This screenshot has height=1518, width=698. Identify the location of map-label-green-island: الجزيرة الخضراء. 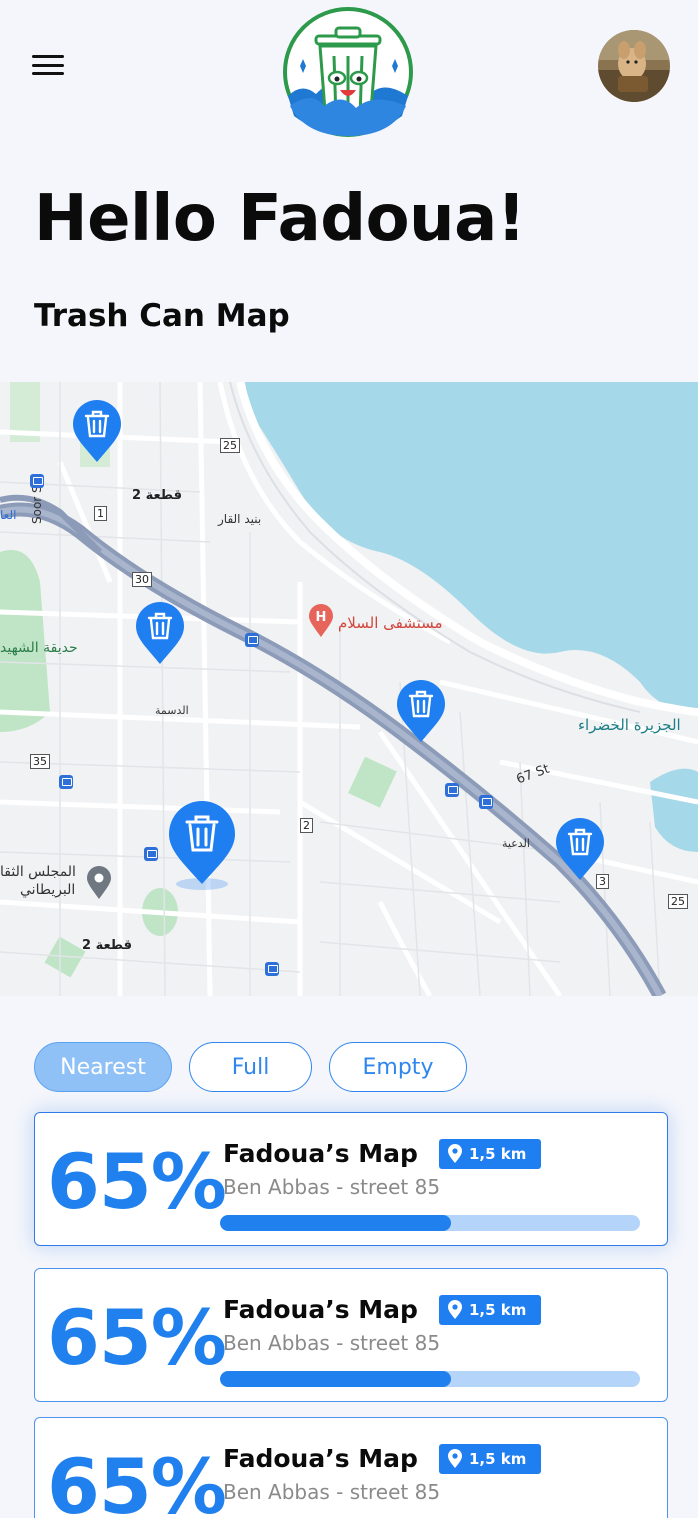
(629, 725).